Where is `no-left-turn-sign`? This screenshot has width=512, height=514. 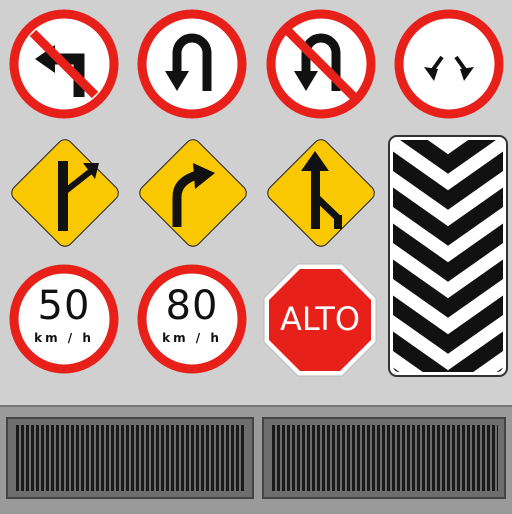 no-left-turn-sign is located at coordinates (64, 64).